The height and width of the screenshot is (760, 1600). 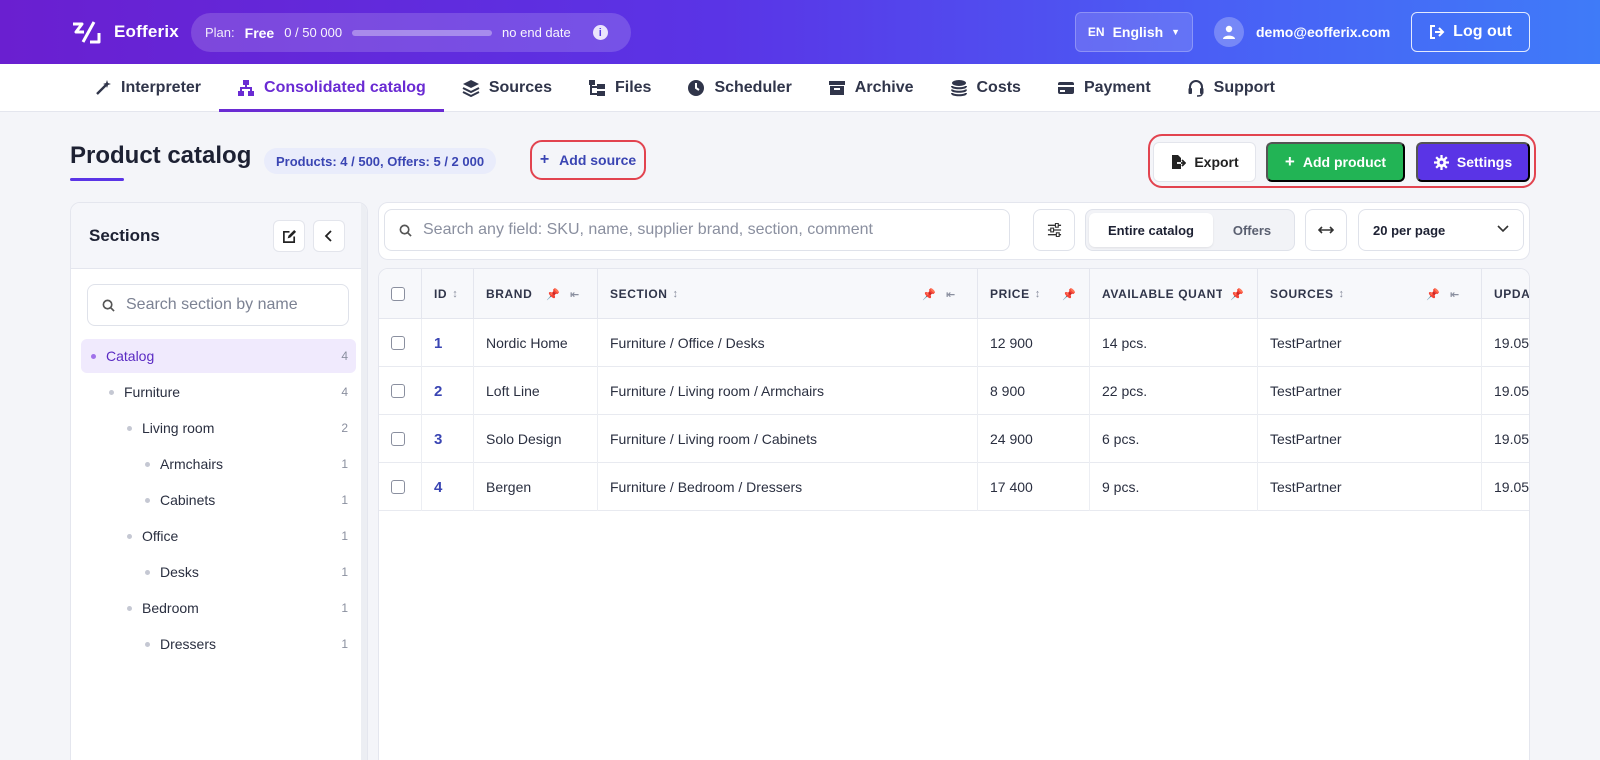 I want to click on logo-mark-icon, so click(x=87, y=32).